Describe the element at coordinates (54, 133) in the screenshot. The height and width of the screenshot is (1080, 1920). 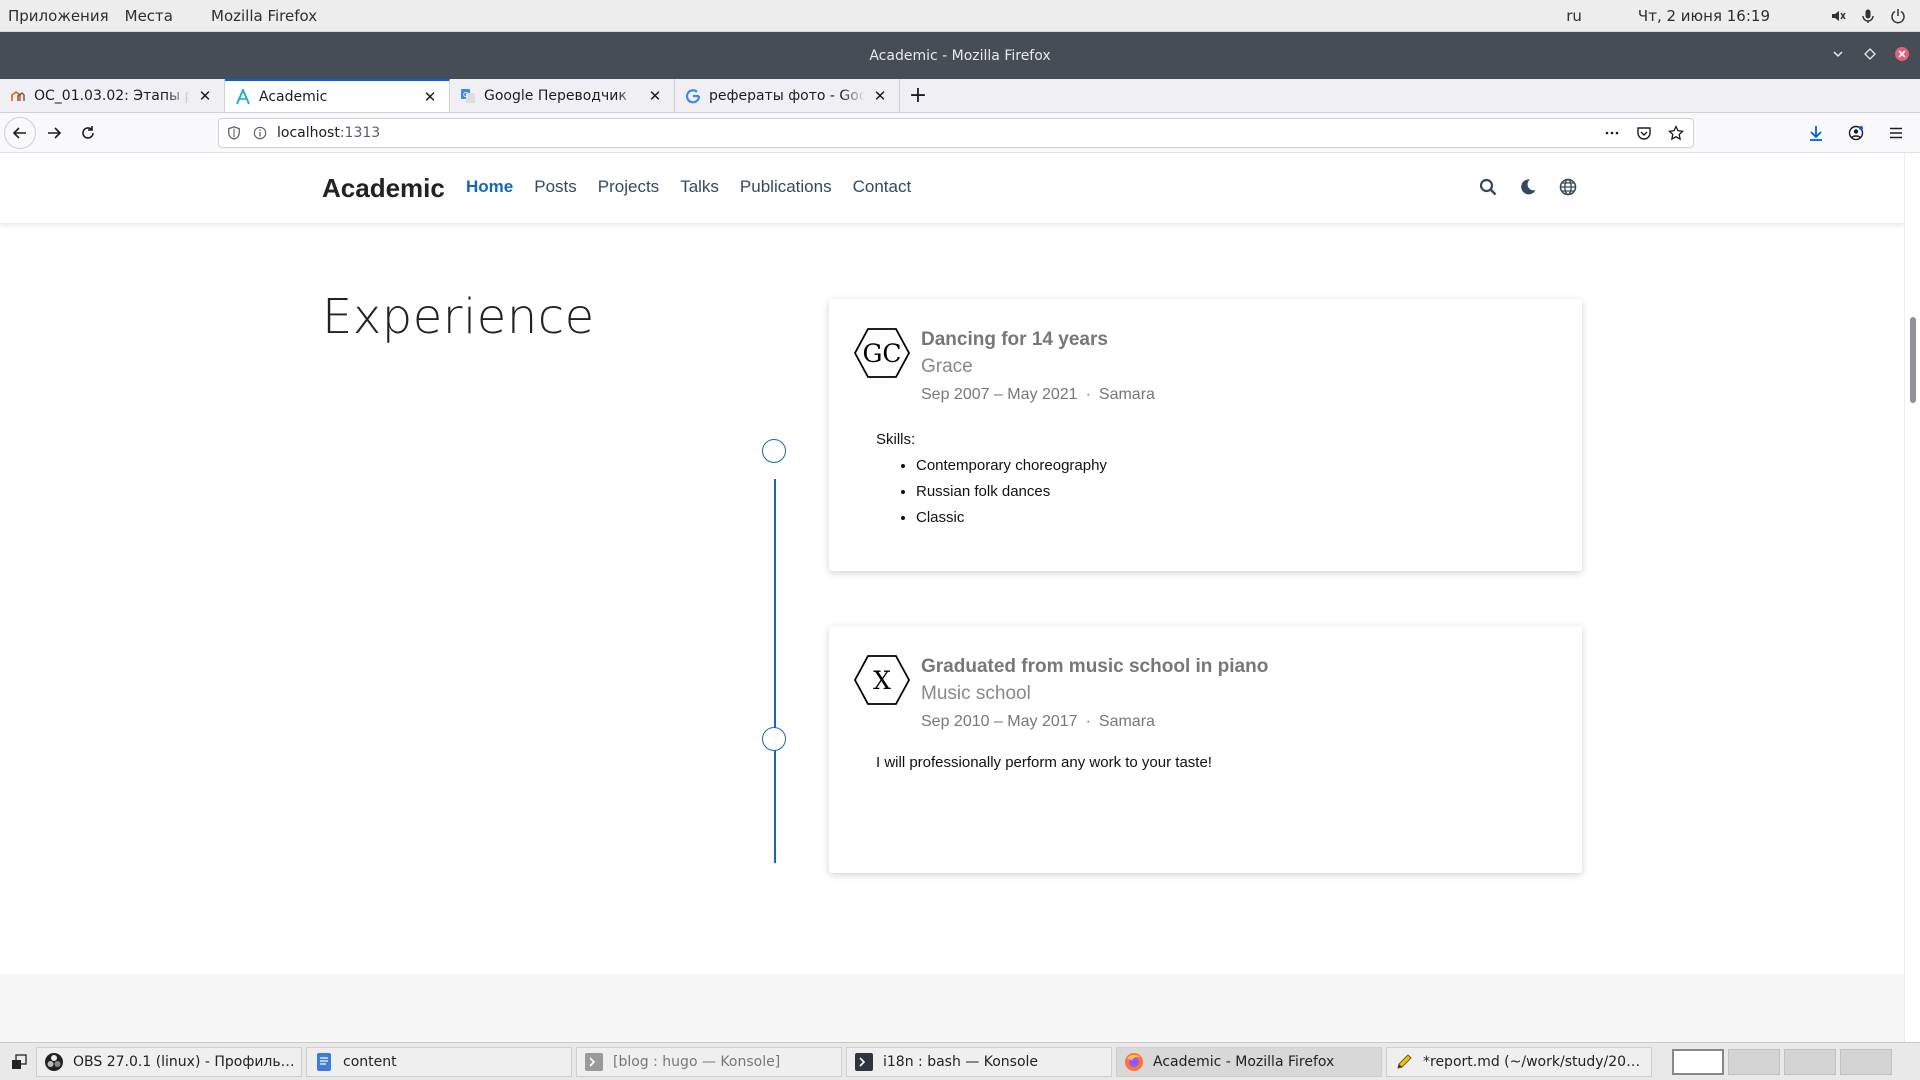
I see `forward-icon` at that location.